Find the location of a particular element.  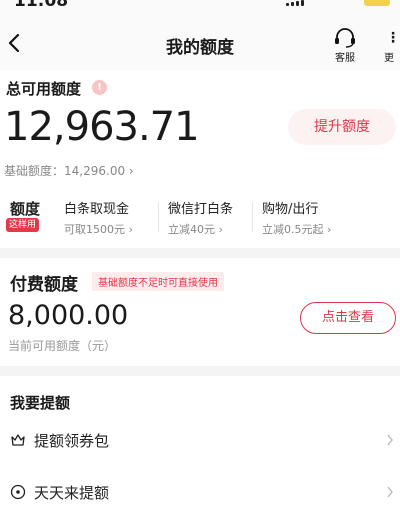

quota-item-sub: 立减0.5元起 is located at coordinates (293, 229).